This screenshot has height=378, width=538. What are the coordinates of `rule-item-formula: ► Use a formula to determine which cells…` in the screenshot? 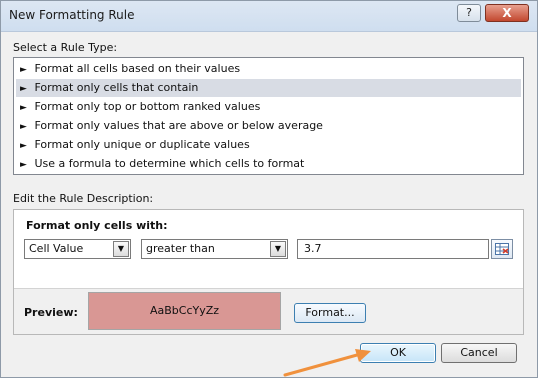 It's located at (268, 164).